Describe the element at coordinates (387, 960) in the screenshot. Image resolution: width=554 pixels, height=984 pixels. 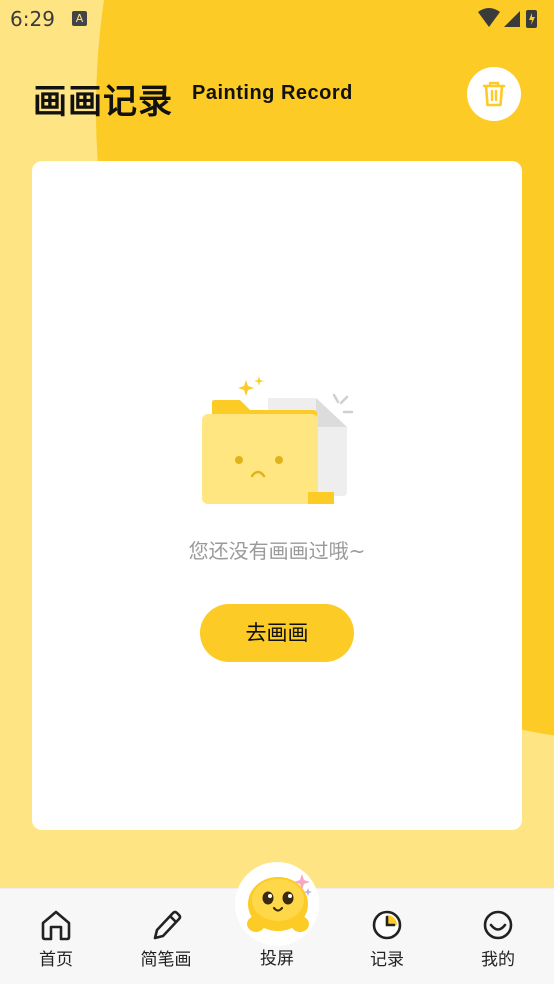
I see `tab-records-label: 记录` at that location.